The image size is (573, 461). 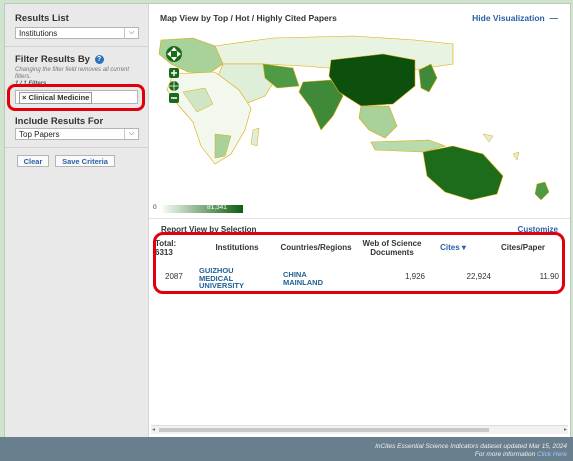 I want to click on horizontal-scrollbar: ◂ ▸, so click(x=359, y=429).